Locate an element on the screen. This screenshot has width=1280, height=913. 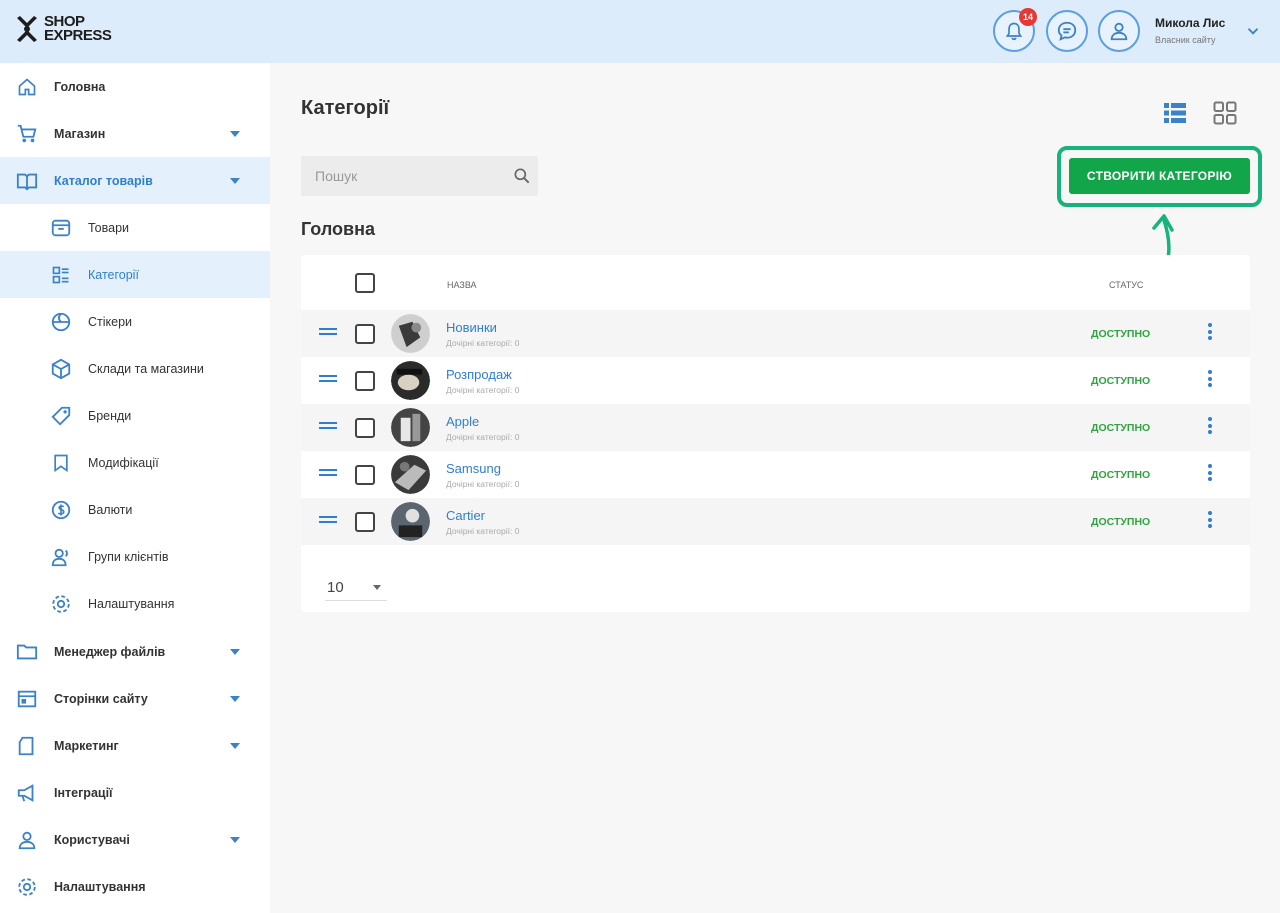
category-name-link: Apple is located at coordinates (462, 421).